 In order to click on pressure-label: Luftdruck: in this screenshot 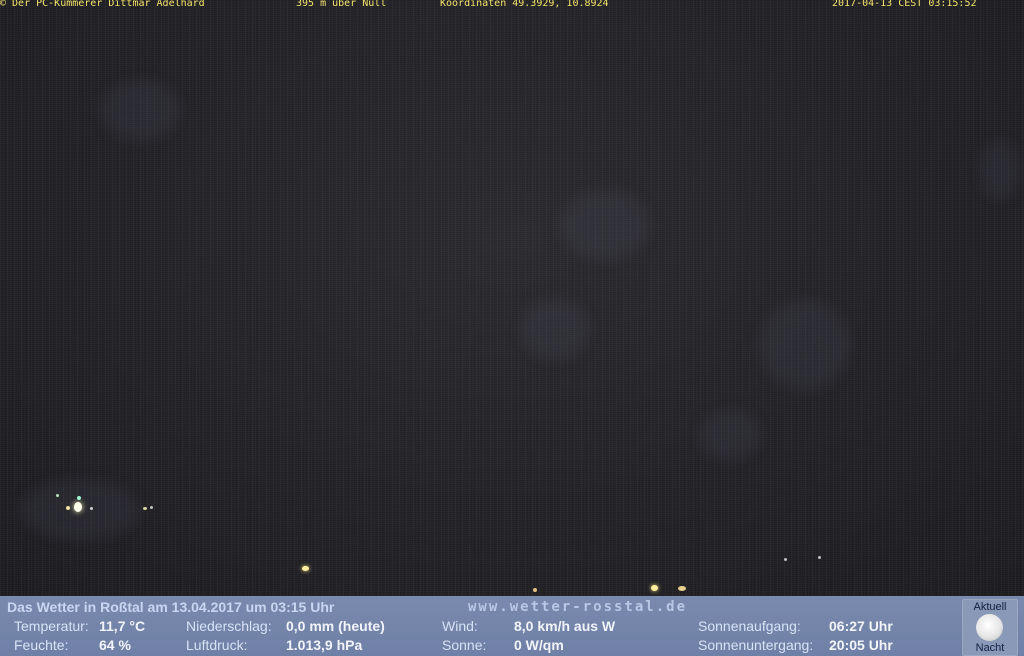, I will do `click(217, 645)`.